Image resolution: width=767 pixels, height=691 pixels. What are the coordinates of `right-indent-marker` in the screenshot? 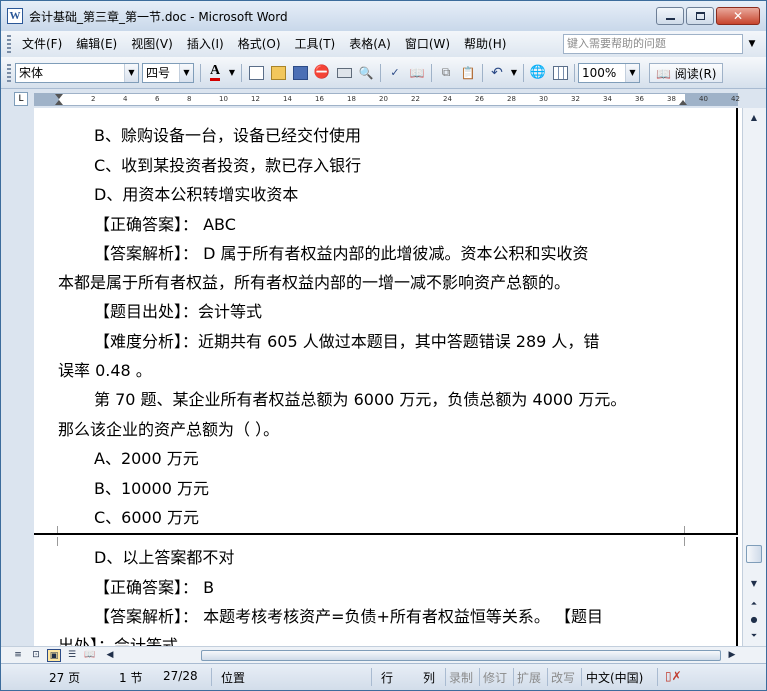 It's located at (683, 102).